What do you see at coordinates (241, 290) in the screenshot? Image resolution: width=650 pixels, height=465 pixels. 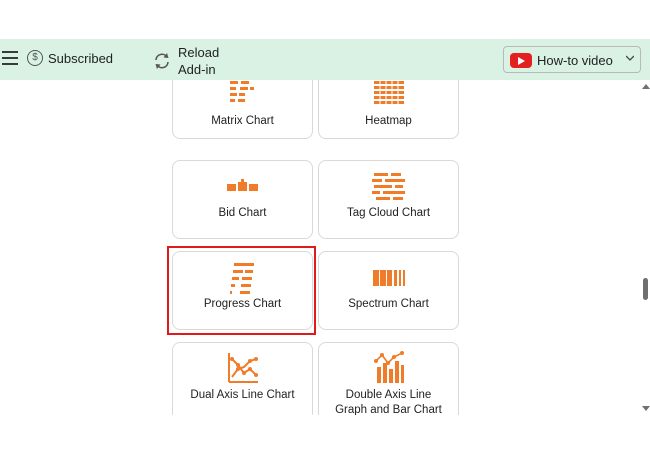 I see `selection-highlight` at bounding box center [241, 290].